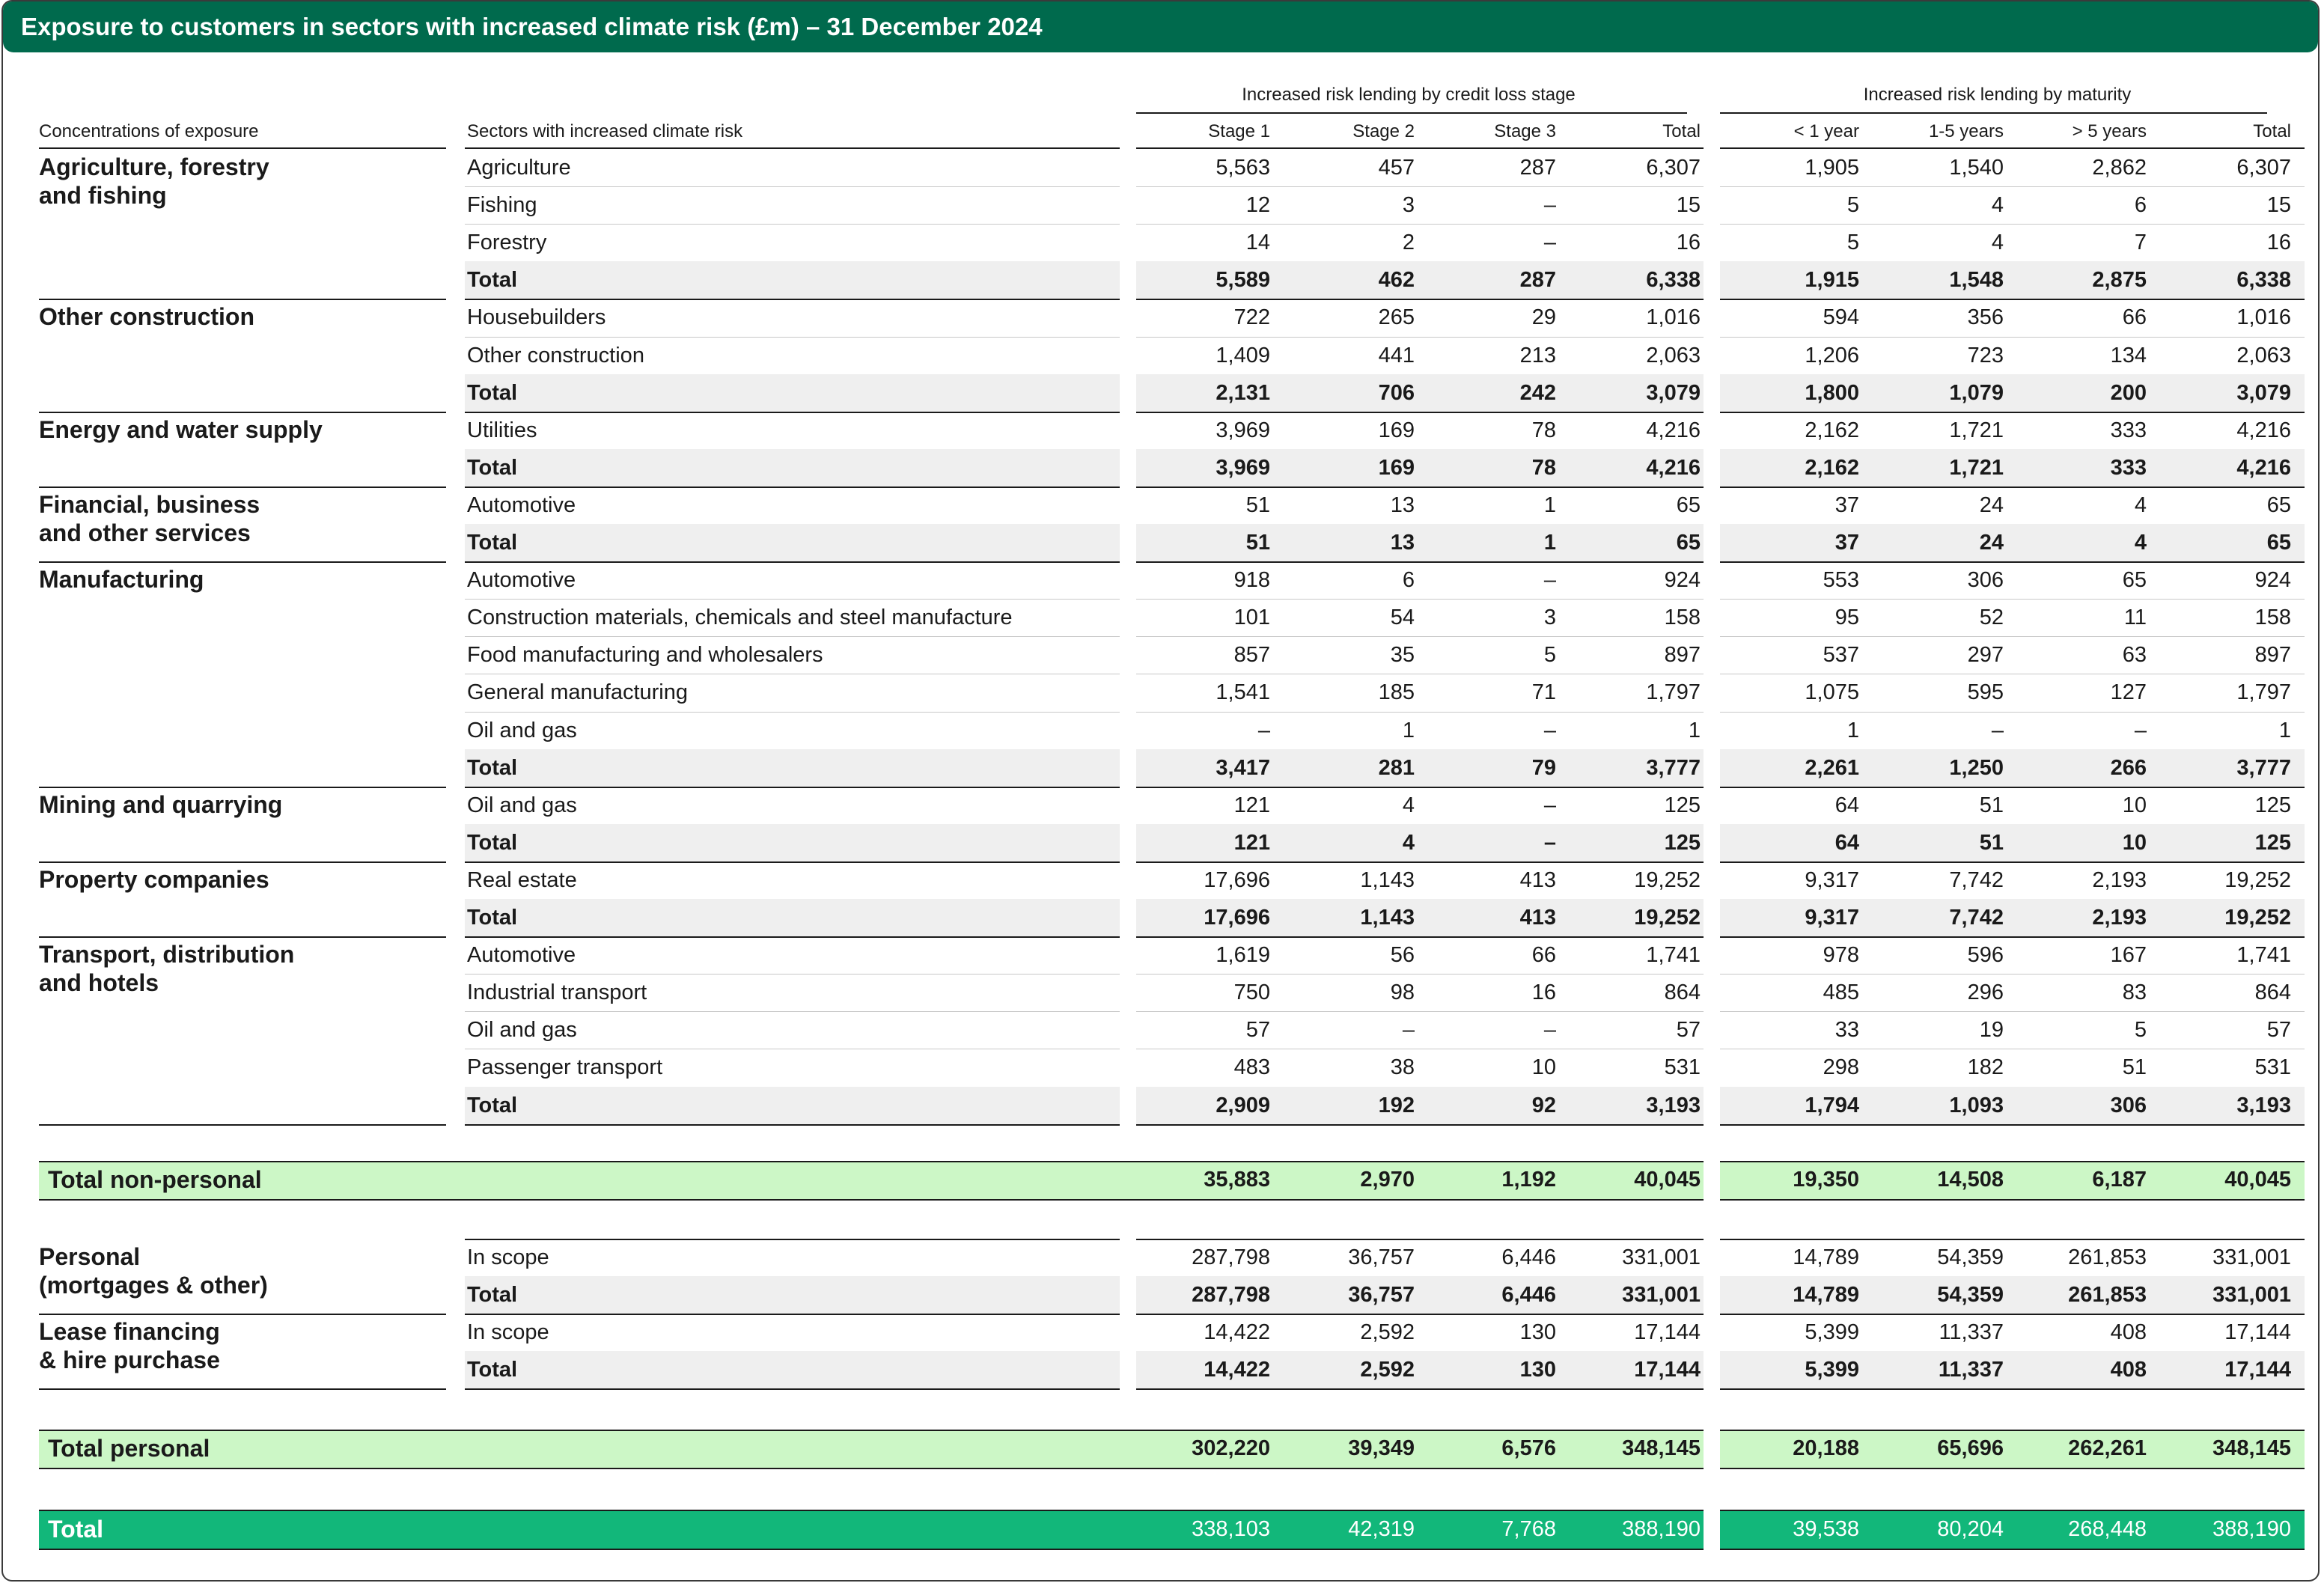  I want to click on sector-label: Other construction, so click(556, 355).